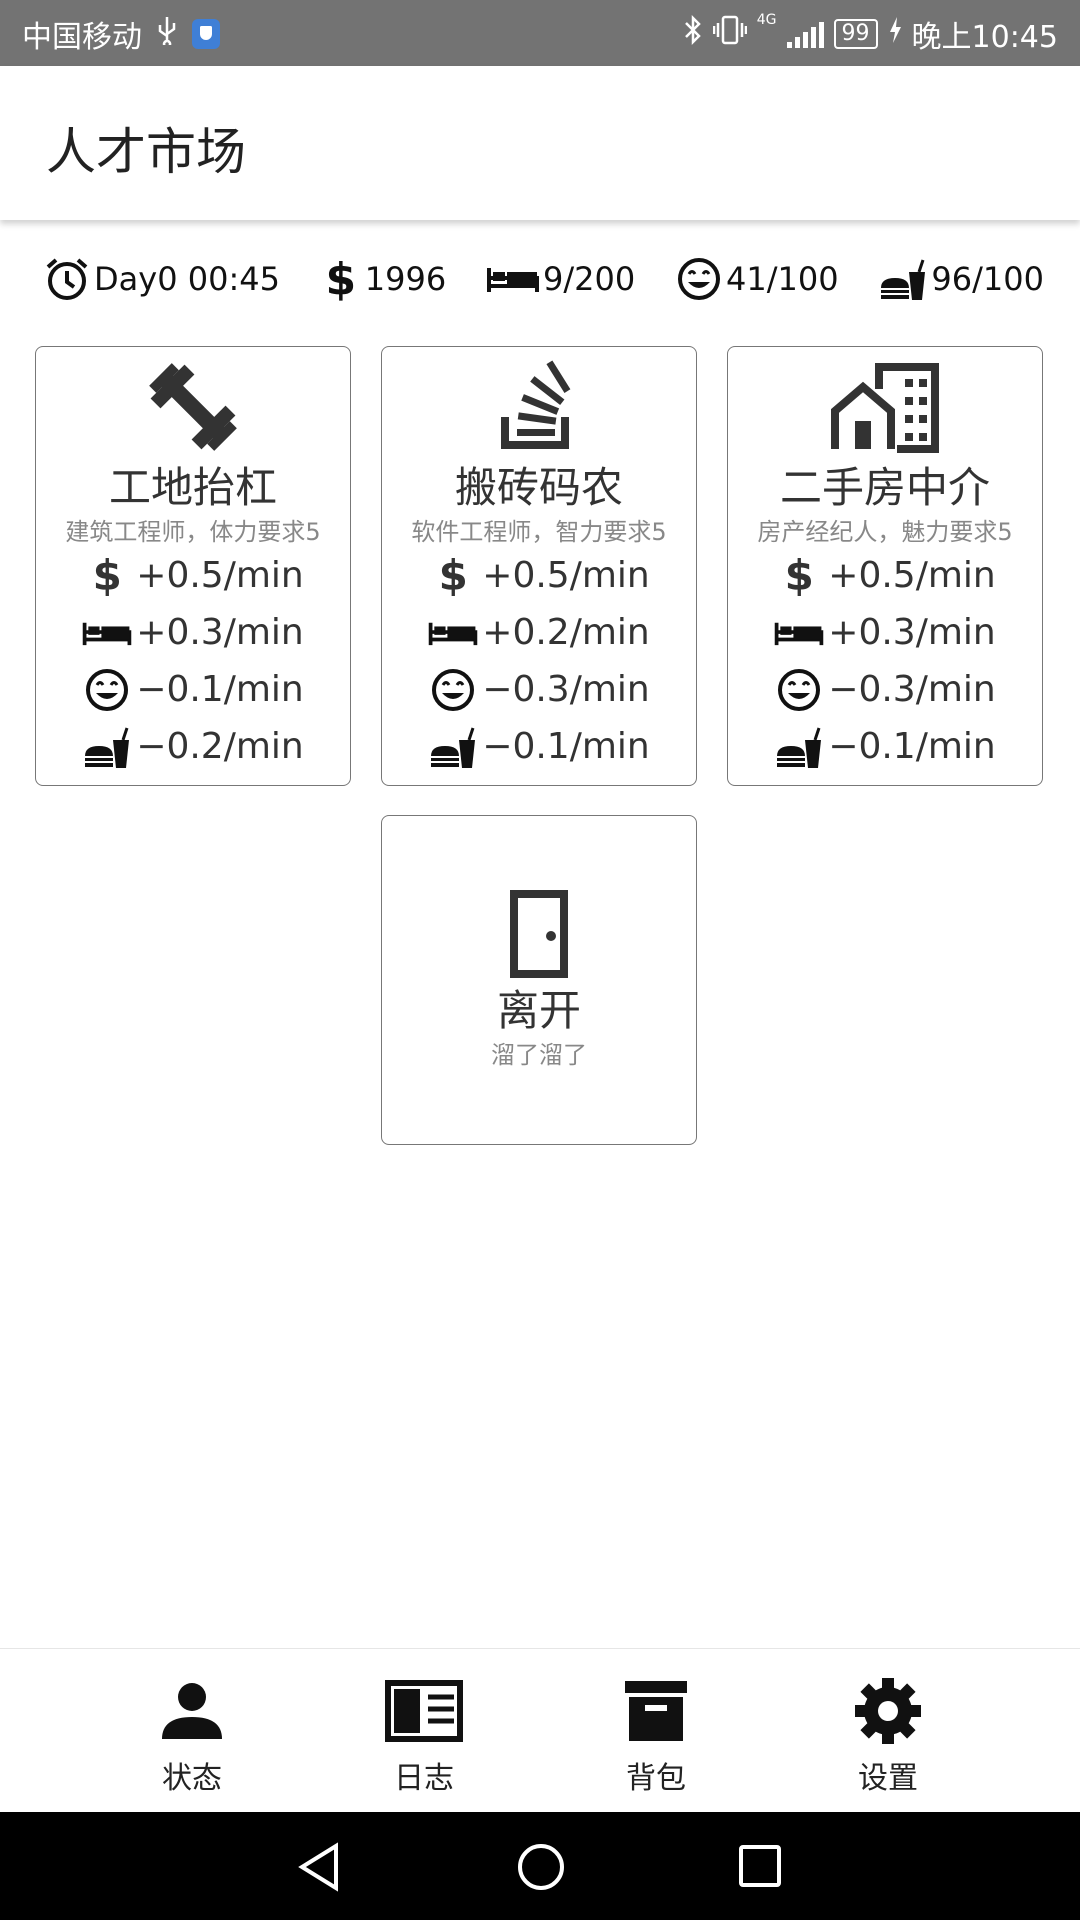 This screenshot has width=1080, height=1920. I want to click on stack-overflow-icon, so click(539, 407).